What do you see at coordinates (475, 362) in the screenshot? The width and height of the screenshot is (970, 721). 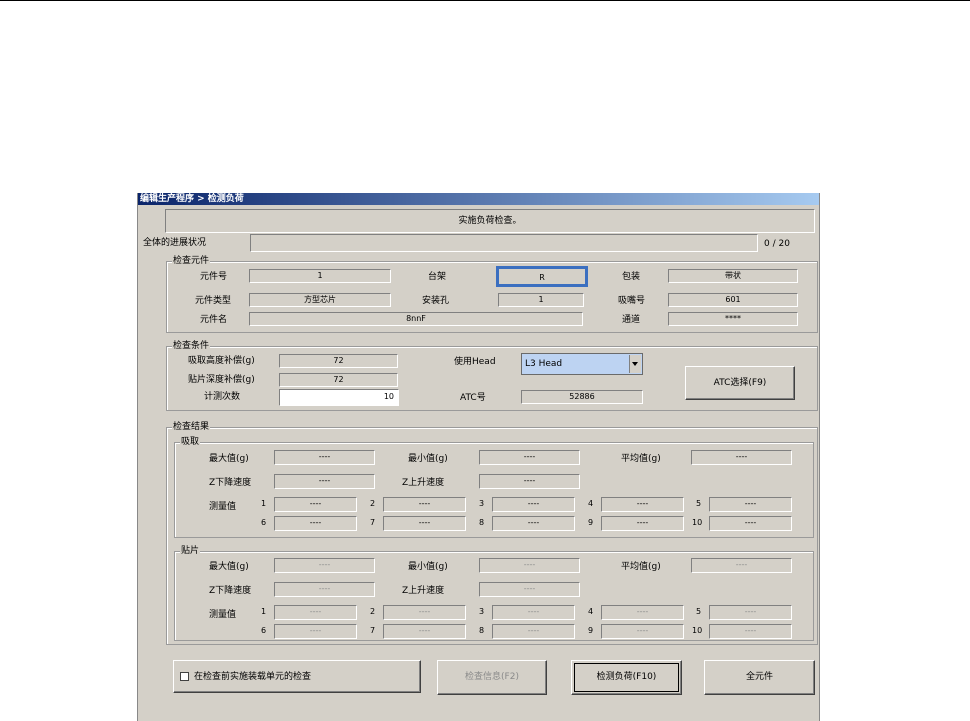 I see `head-label: 使用Head` at bounding box center [475, 362].